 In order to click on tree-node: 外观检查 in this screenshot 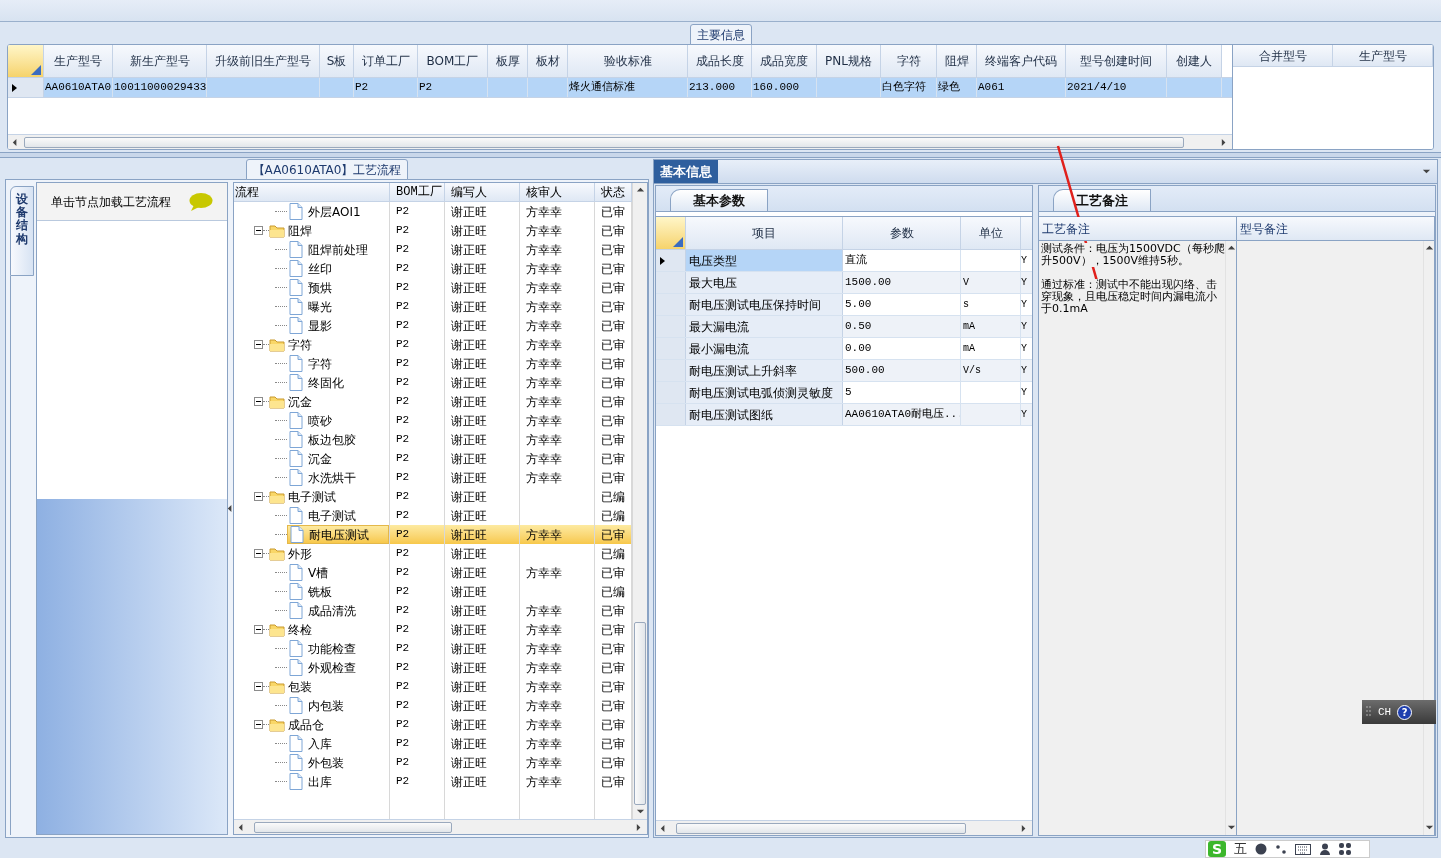, I will do `click(338, 667)`.